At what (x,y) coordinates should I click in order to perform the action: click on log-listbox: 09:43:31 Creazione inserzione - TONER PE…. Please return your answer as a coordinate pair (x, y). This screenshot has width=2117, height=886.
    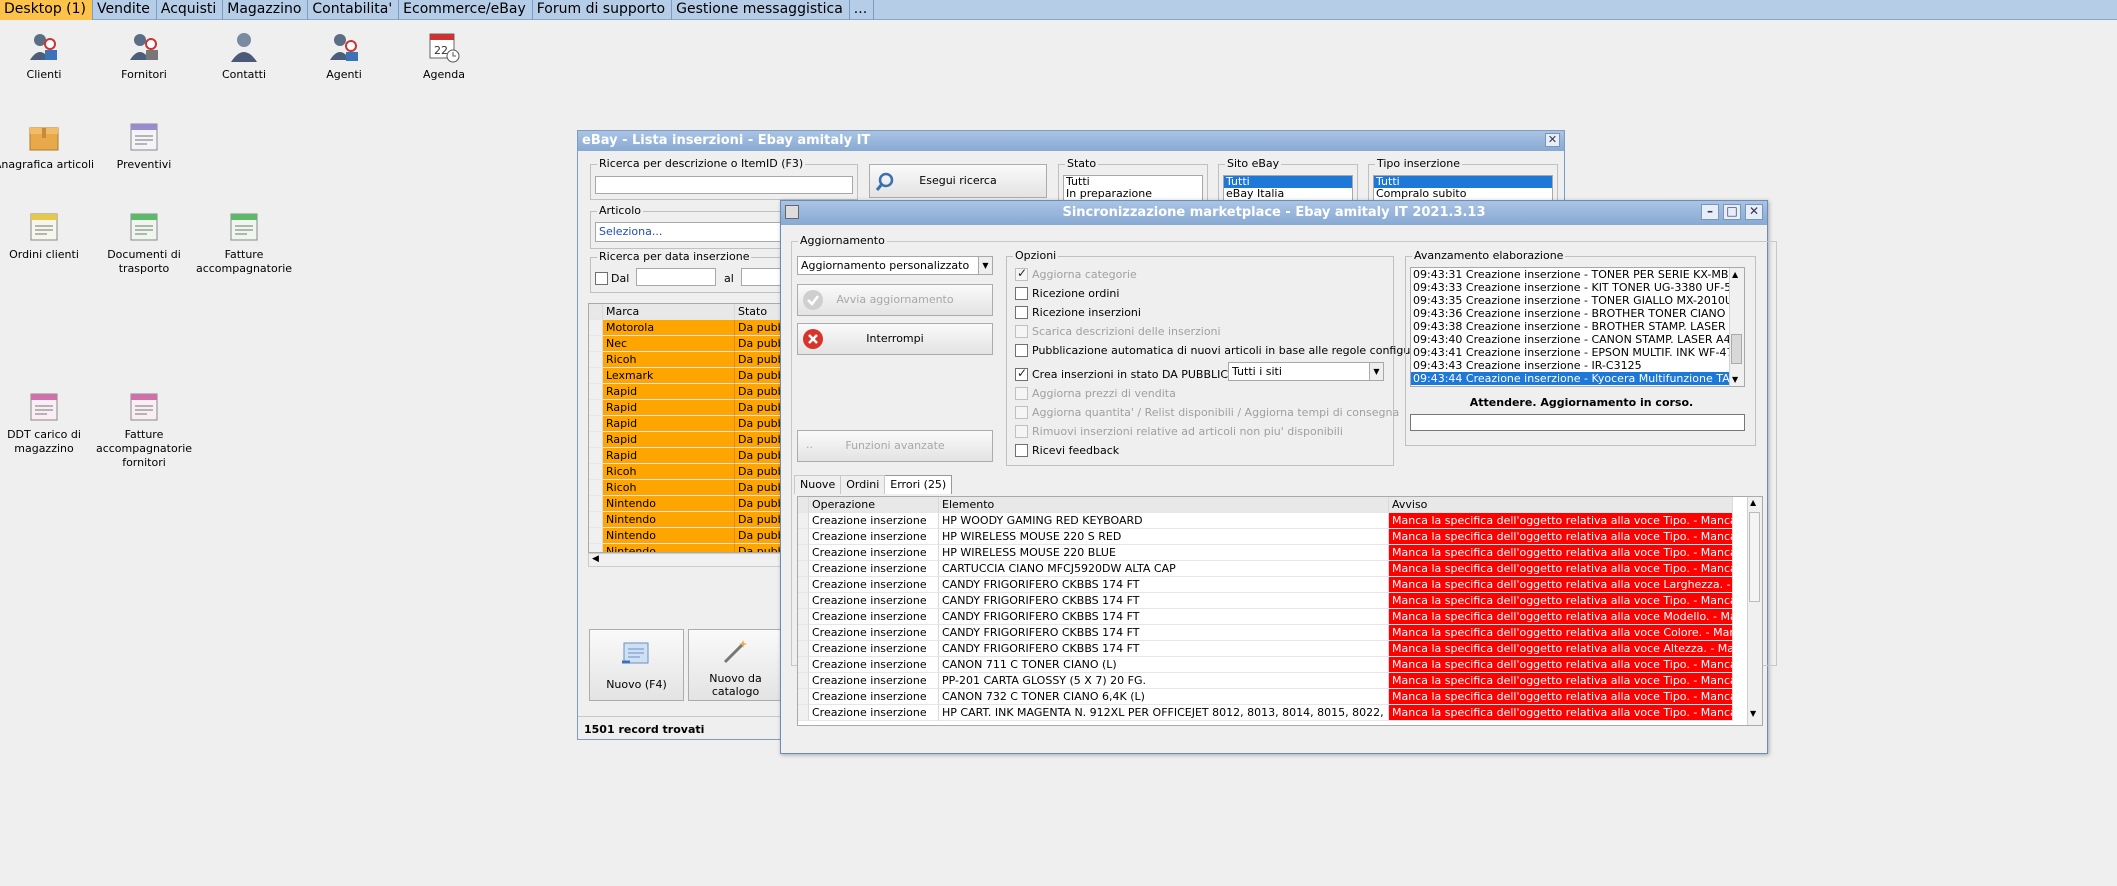
    Looking at the image, I should click on (1577, 327).